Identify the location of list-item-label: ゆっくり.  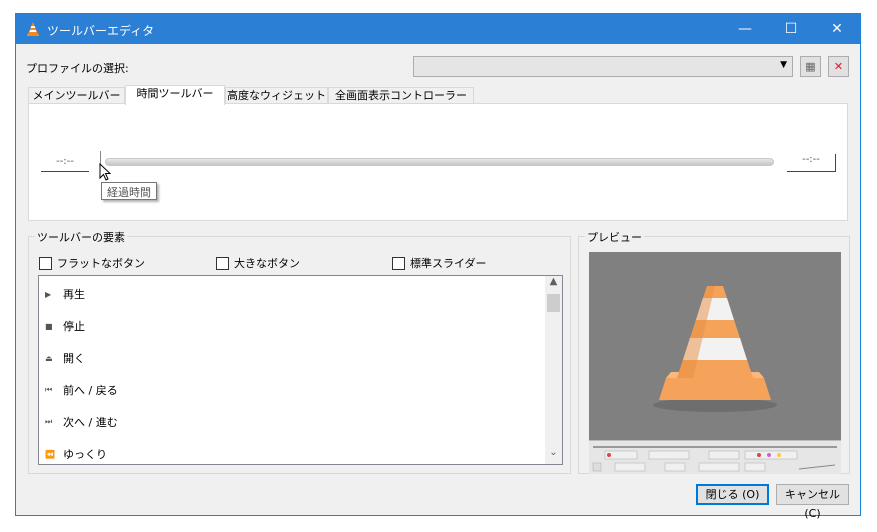
(85, 454).